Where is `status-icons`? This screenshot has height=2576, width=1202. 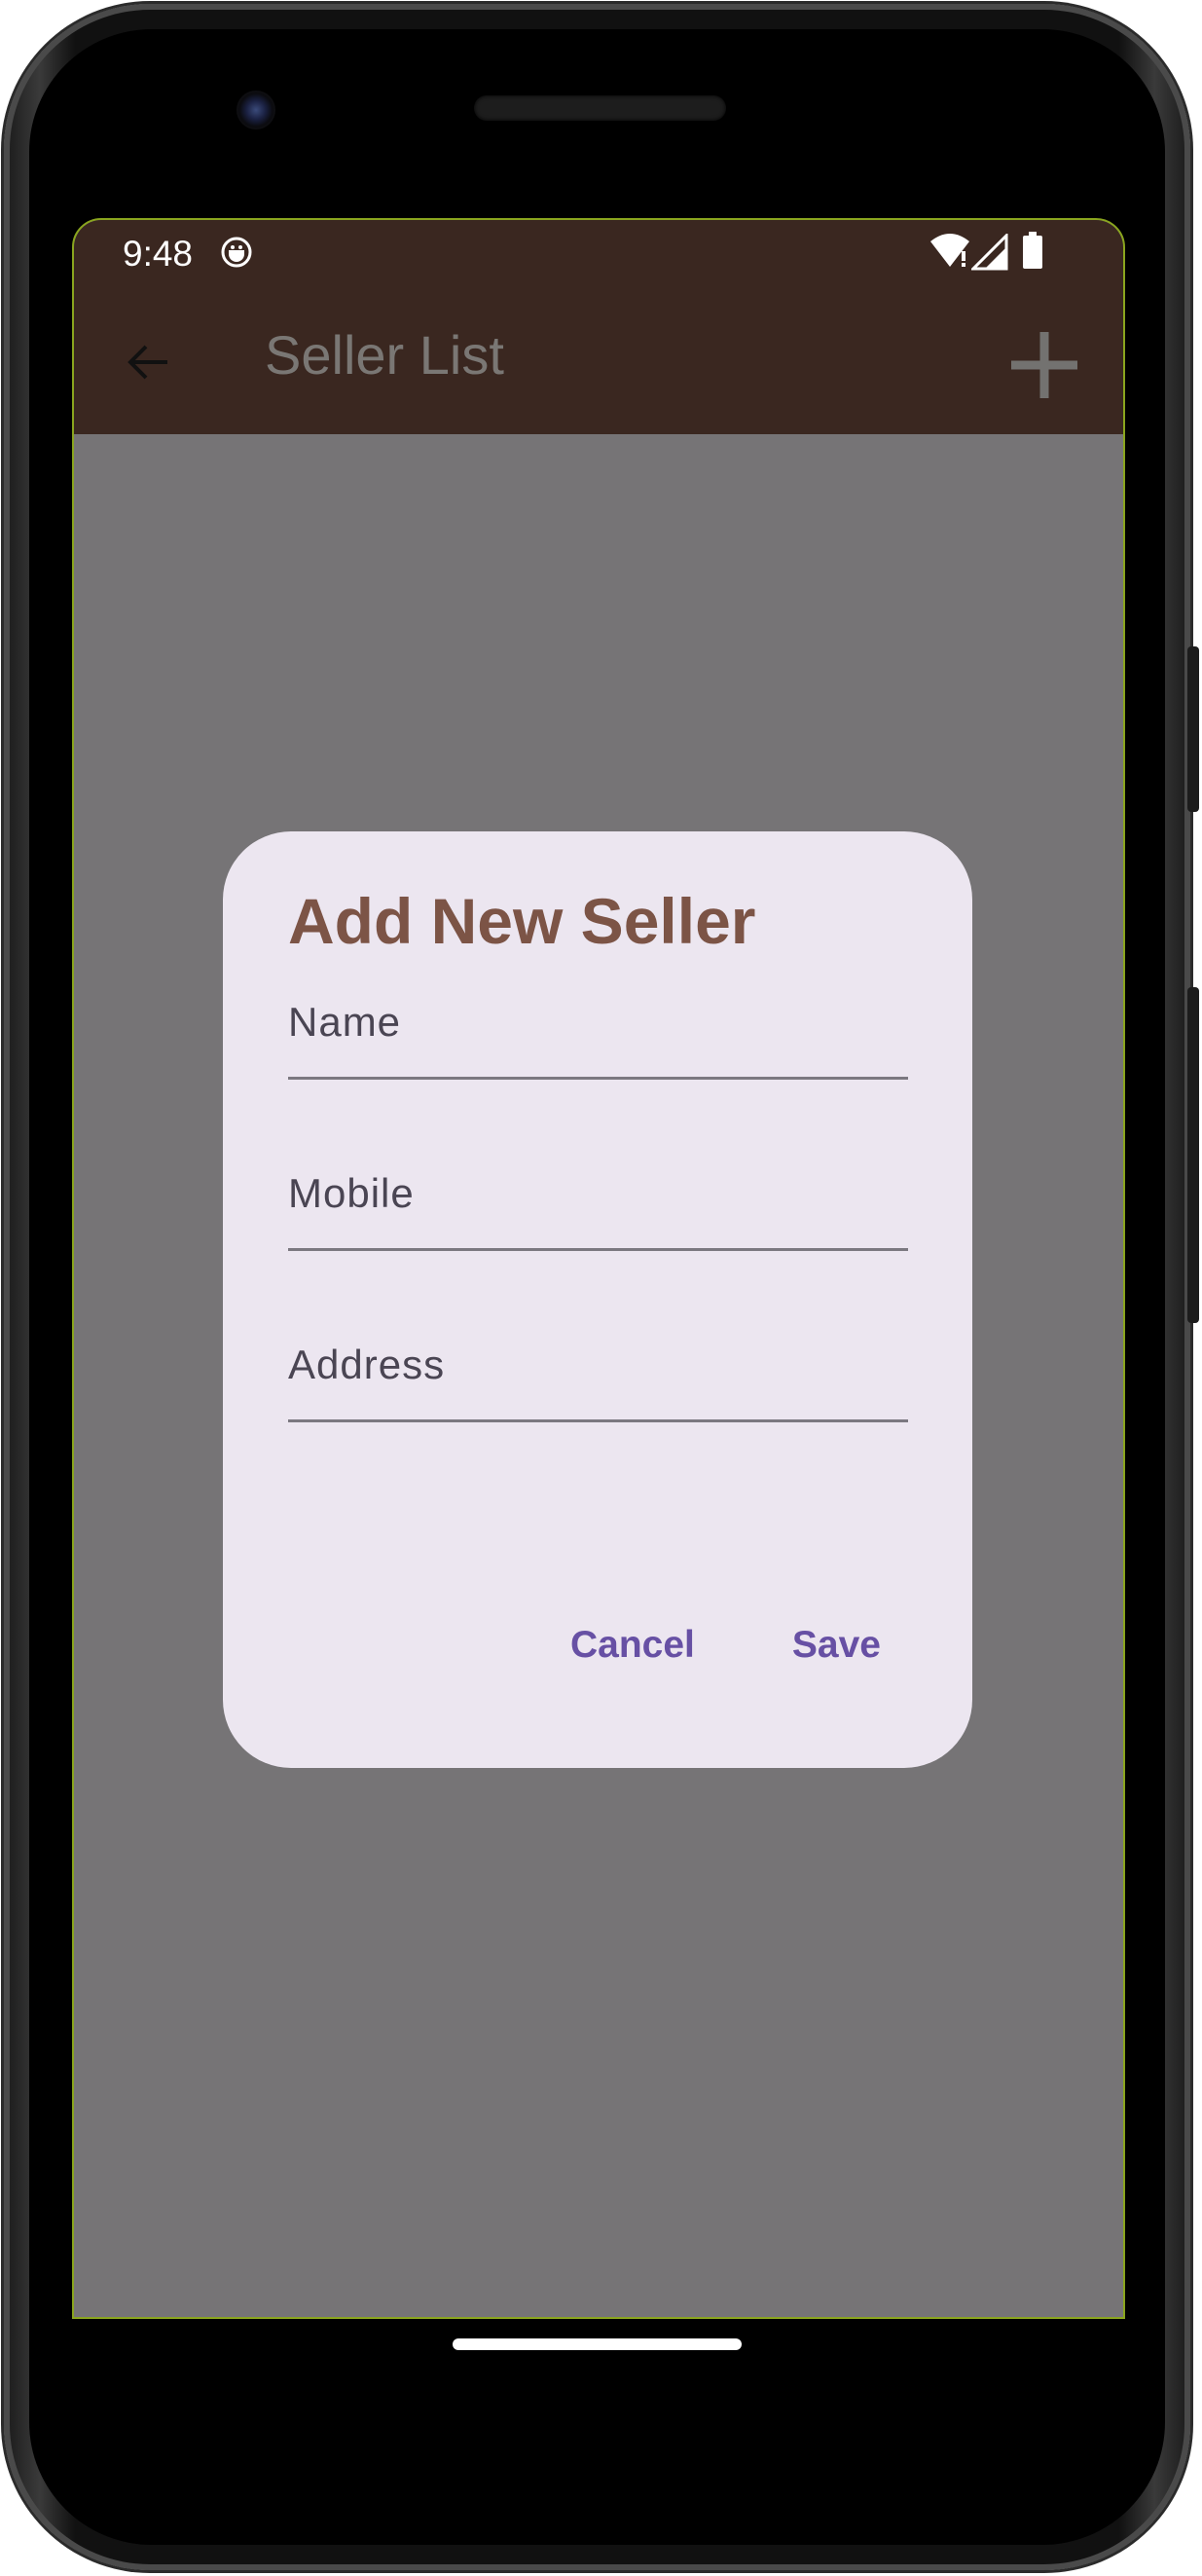
status-icons is located at coordinates (992, 251).